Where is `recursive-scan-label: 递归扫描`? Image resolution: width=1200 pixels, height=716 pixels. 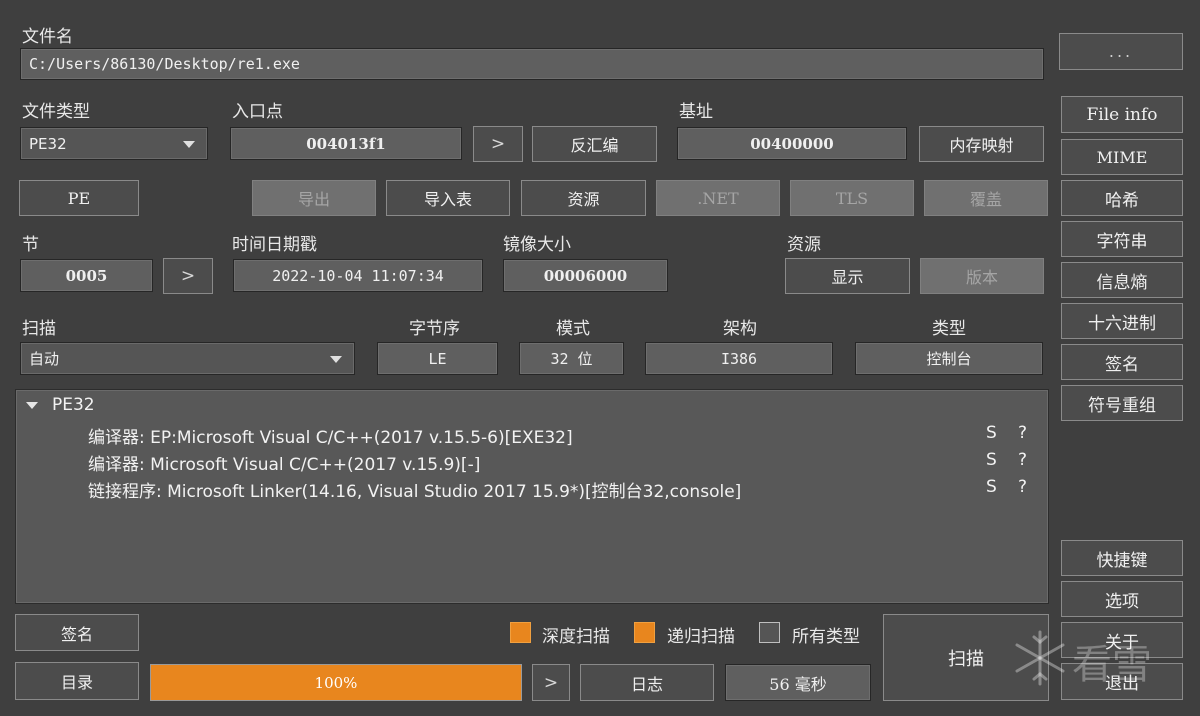 recursive-scan-label: 递归扫描 is located at coordinates (701, 637).